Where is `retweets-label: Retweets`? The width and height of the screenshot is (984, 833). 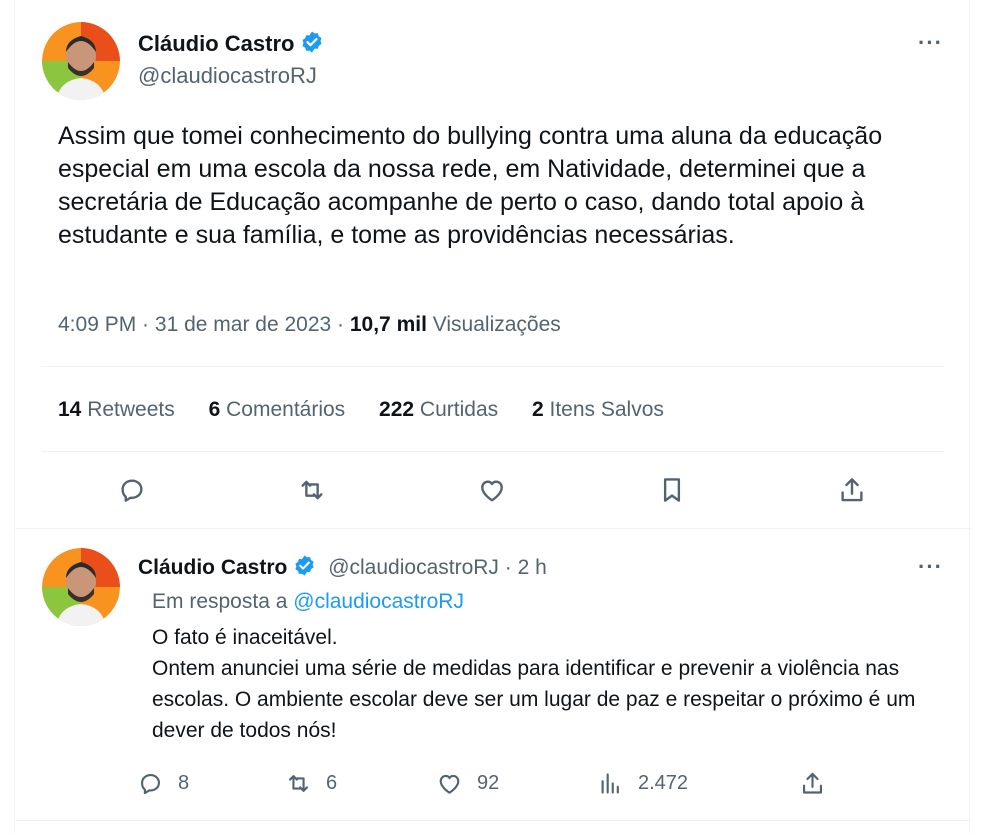
retweets-label: Retweets is located at coordinates (131, 409).